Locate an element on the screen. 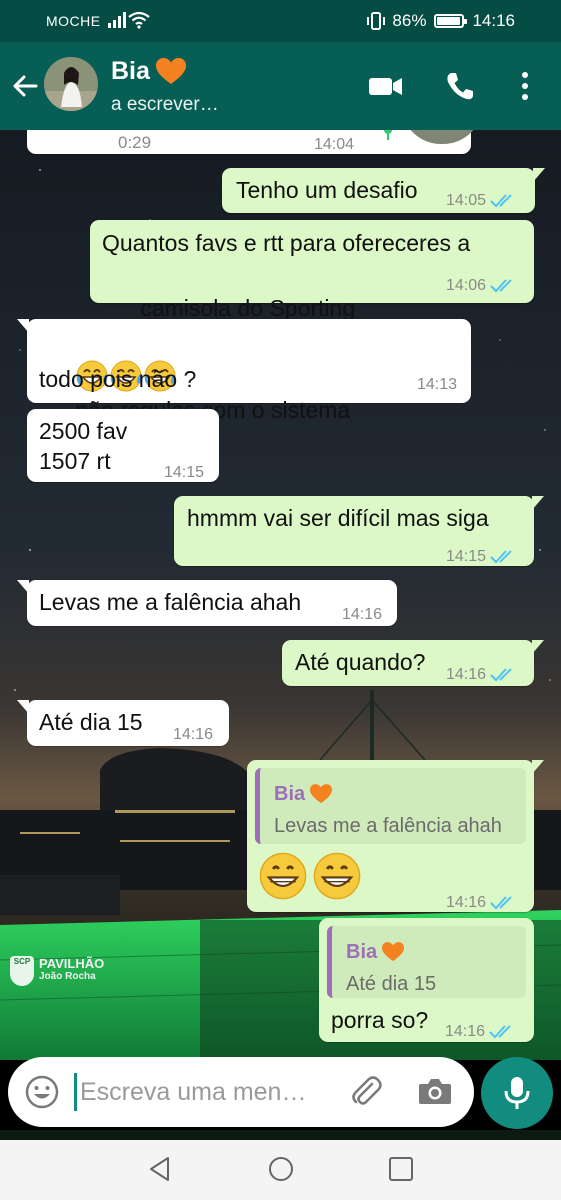  message-text: Tenho um desafio is located at coordinates (327, 190).